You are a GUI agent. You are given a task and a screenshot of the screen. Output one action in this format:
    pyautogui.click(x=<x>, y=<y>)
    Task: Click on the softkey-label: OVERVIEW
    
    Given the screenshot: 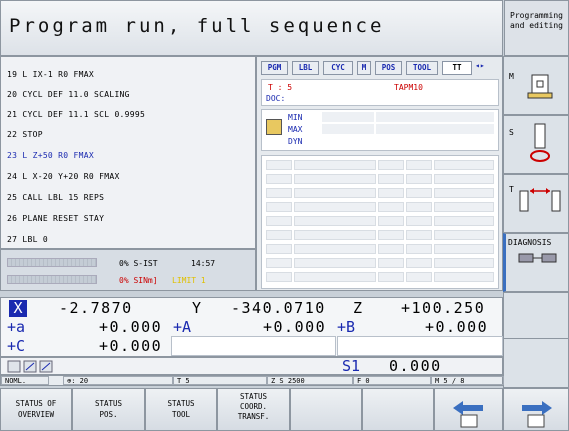 What is the action you would take?
    pyautogui.click(x=36, y=414)
    